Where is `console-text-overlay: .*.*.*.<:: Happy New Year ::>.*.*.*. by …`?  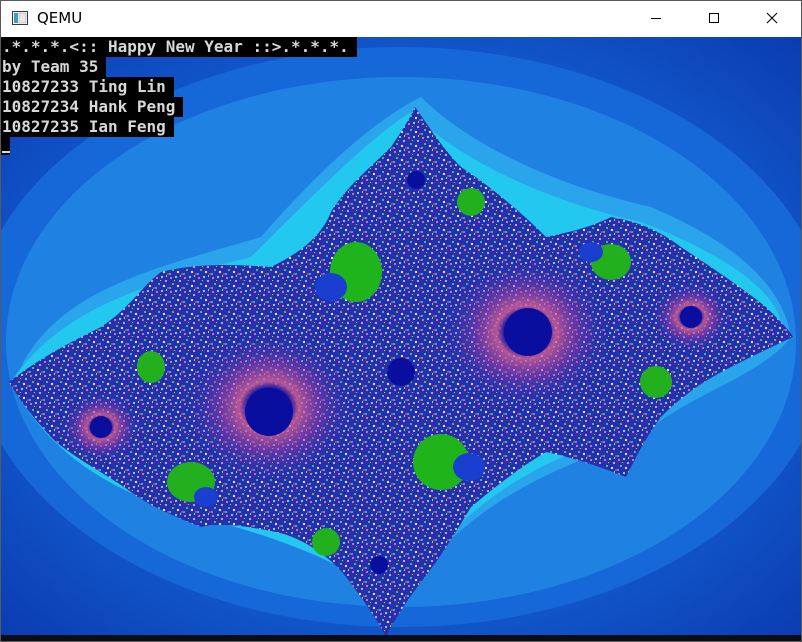
console-text-overlay: .*.*.*.<:: Happy New Year ::>.*.*.*. by … is located at coordinates (179, 96).